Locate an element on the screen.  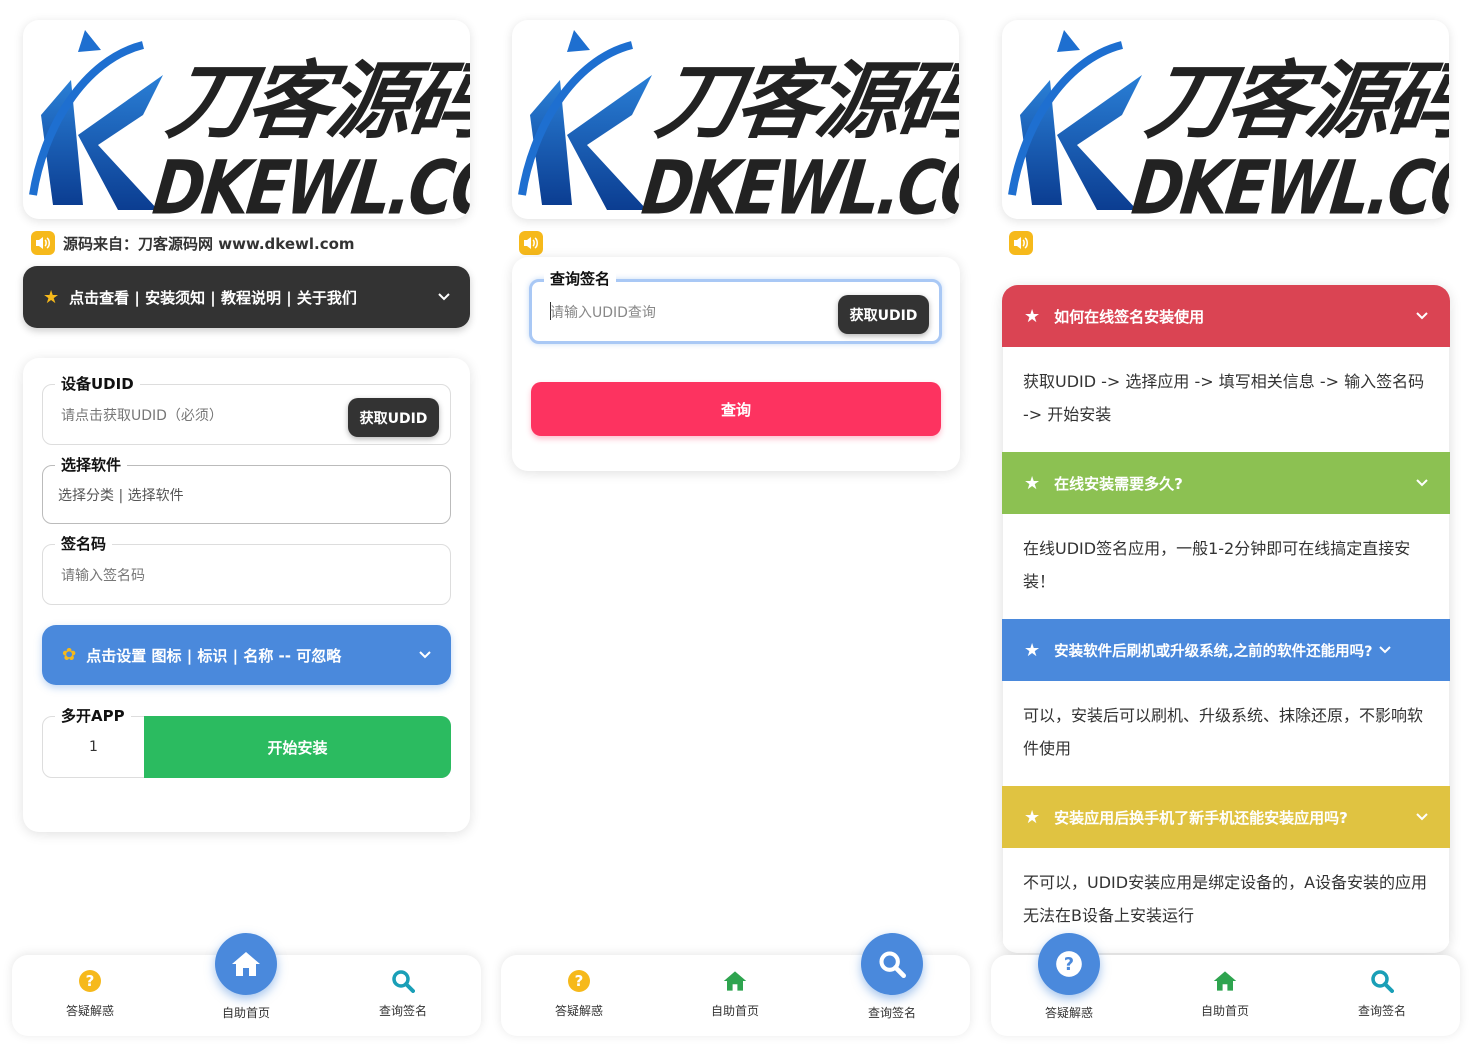
software-select: 选择软件 选择分类 | 选择软件 is located at coordinates (246, 489).